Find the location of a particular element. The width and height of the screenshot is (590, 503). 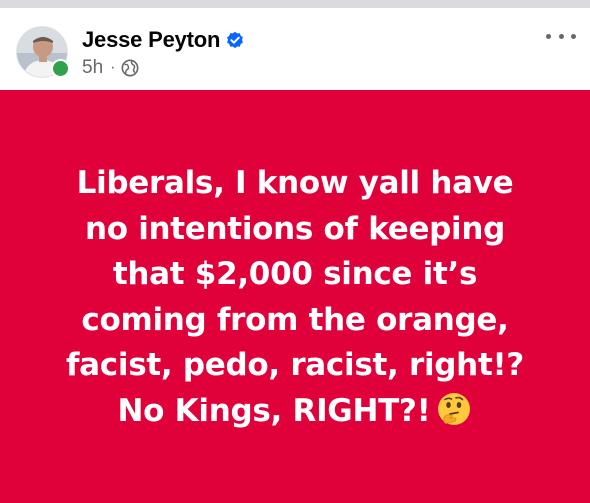

verified-badge-icon is located at coordinates (235, 40).